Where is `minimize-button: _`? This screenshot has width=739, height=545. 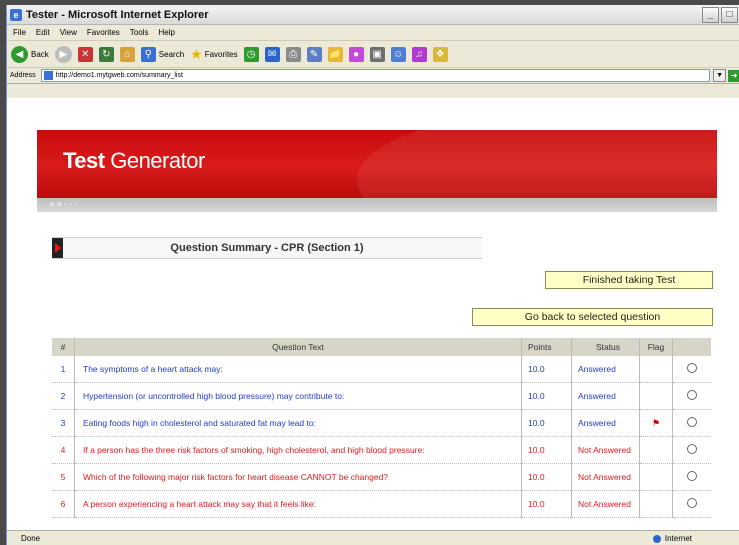 minimize-button: _ is located at coordinates (710, 14).